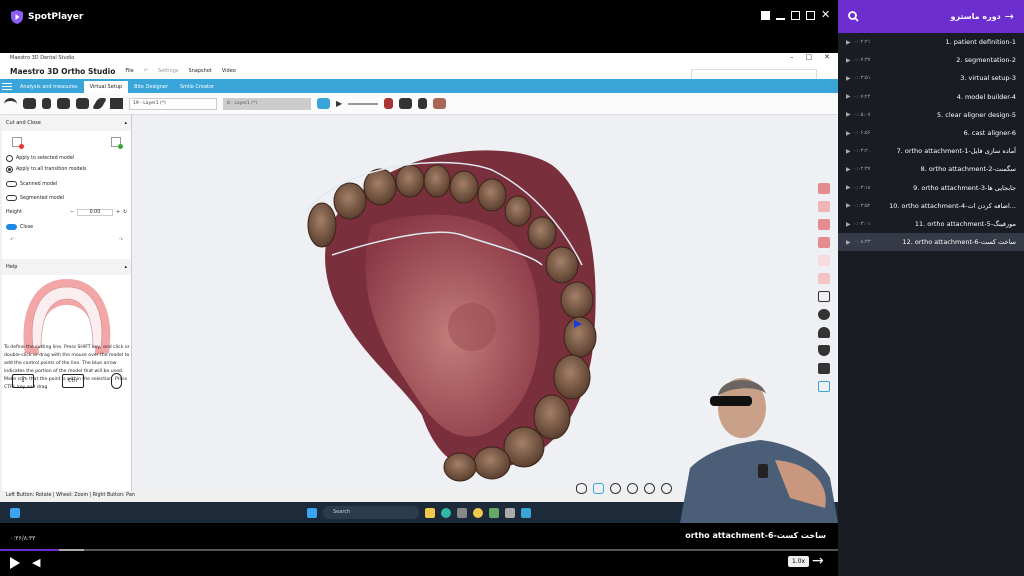 This screenshot has height=576, width=1024. What do you see at coordinates (389, 103) in the screenshot?
I see `pdf-tool-icon` at bounding box center [389, 103].